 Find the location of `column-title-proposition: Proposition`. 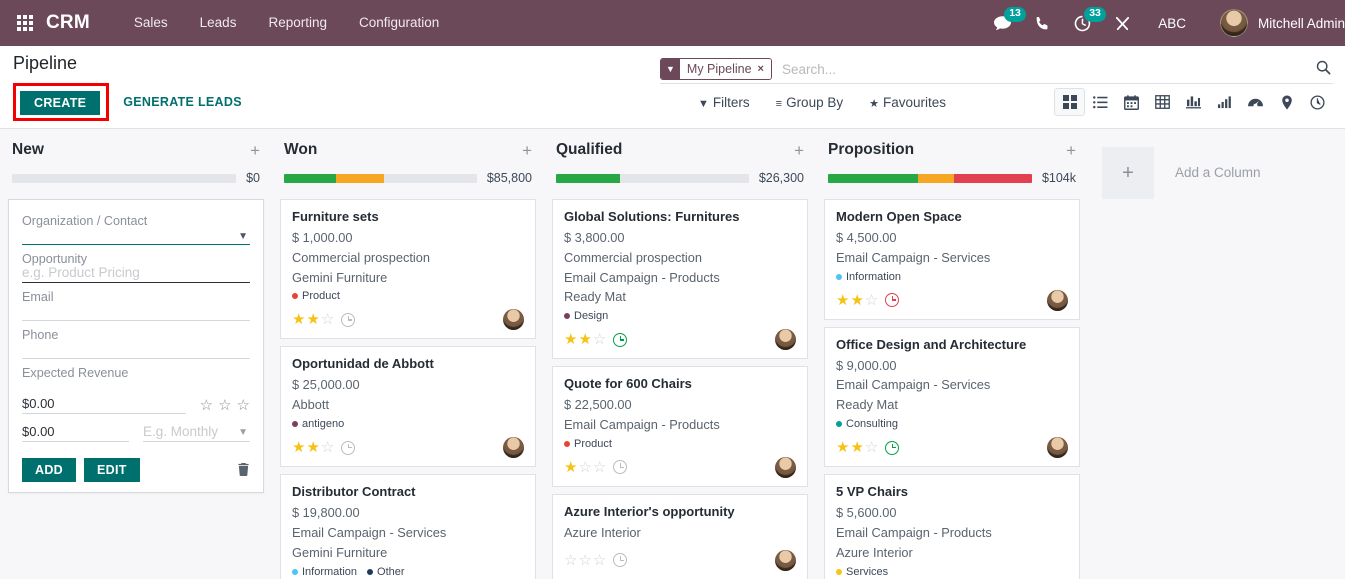

column-title-proposition: Proposition is located at coordinates (871, 150).